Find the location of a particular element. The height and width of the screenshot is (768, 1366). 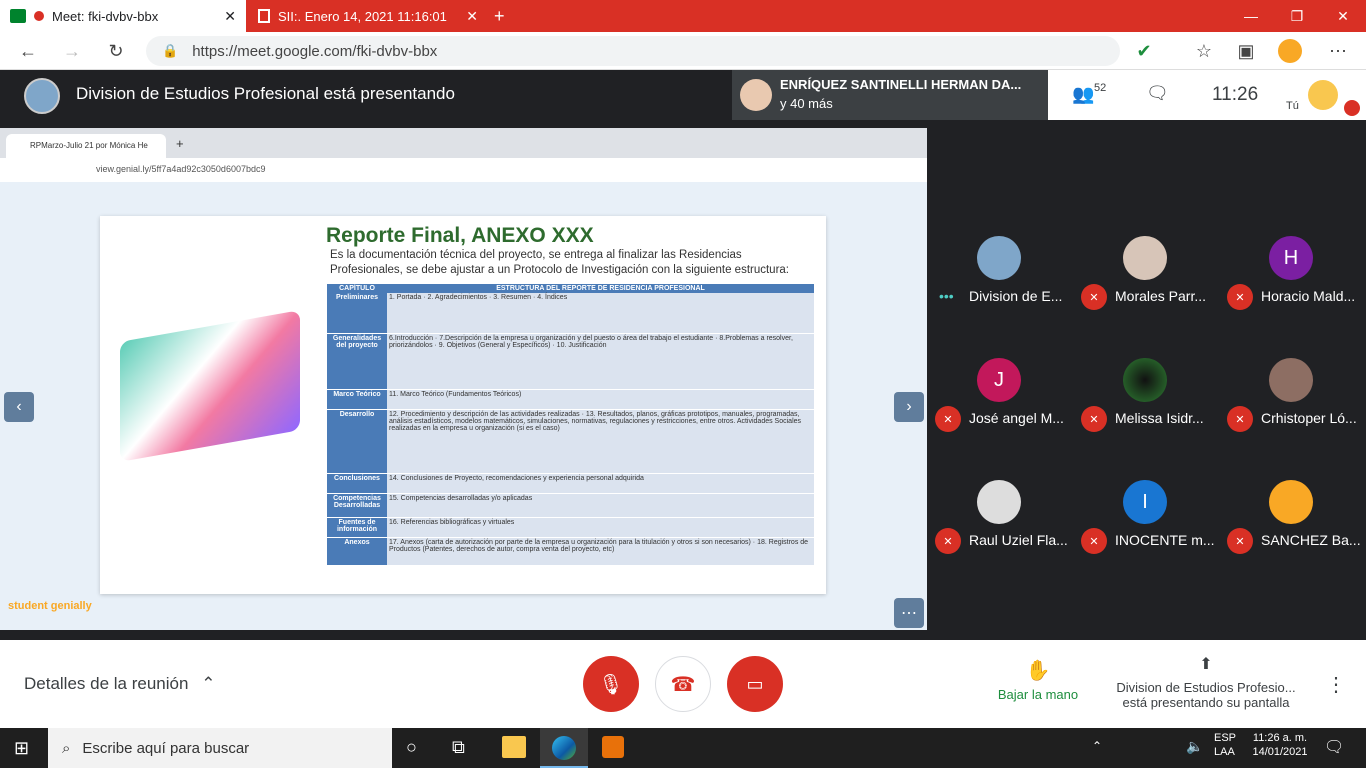

mic-off-icon: 🎙 is located at coordinates (611, 684).